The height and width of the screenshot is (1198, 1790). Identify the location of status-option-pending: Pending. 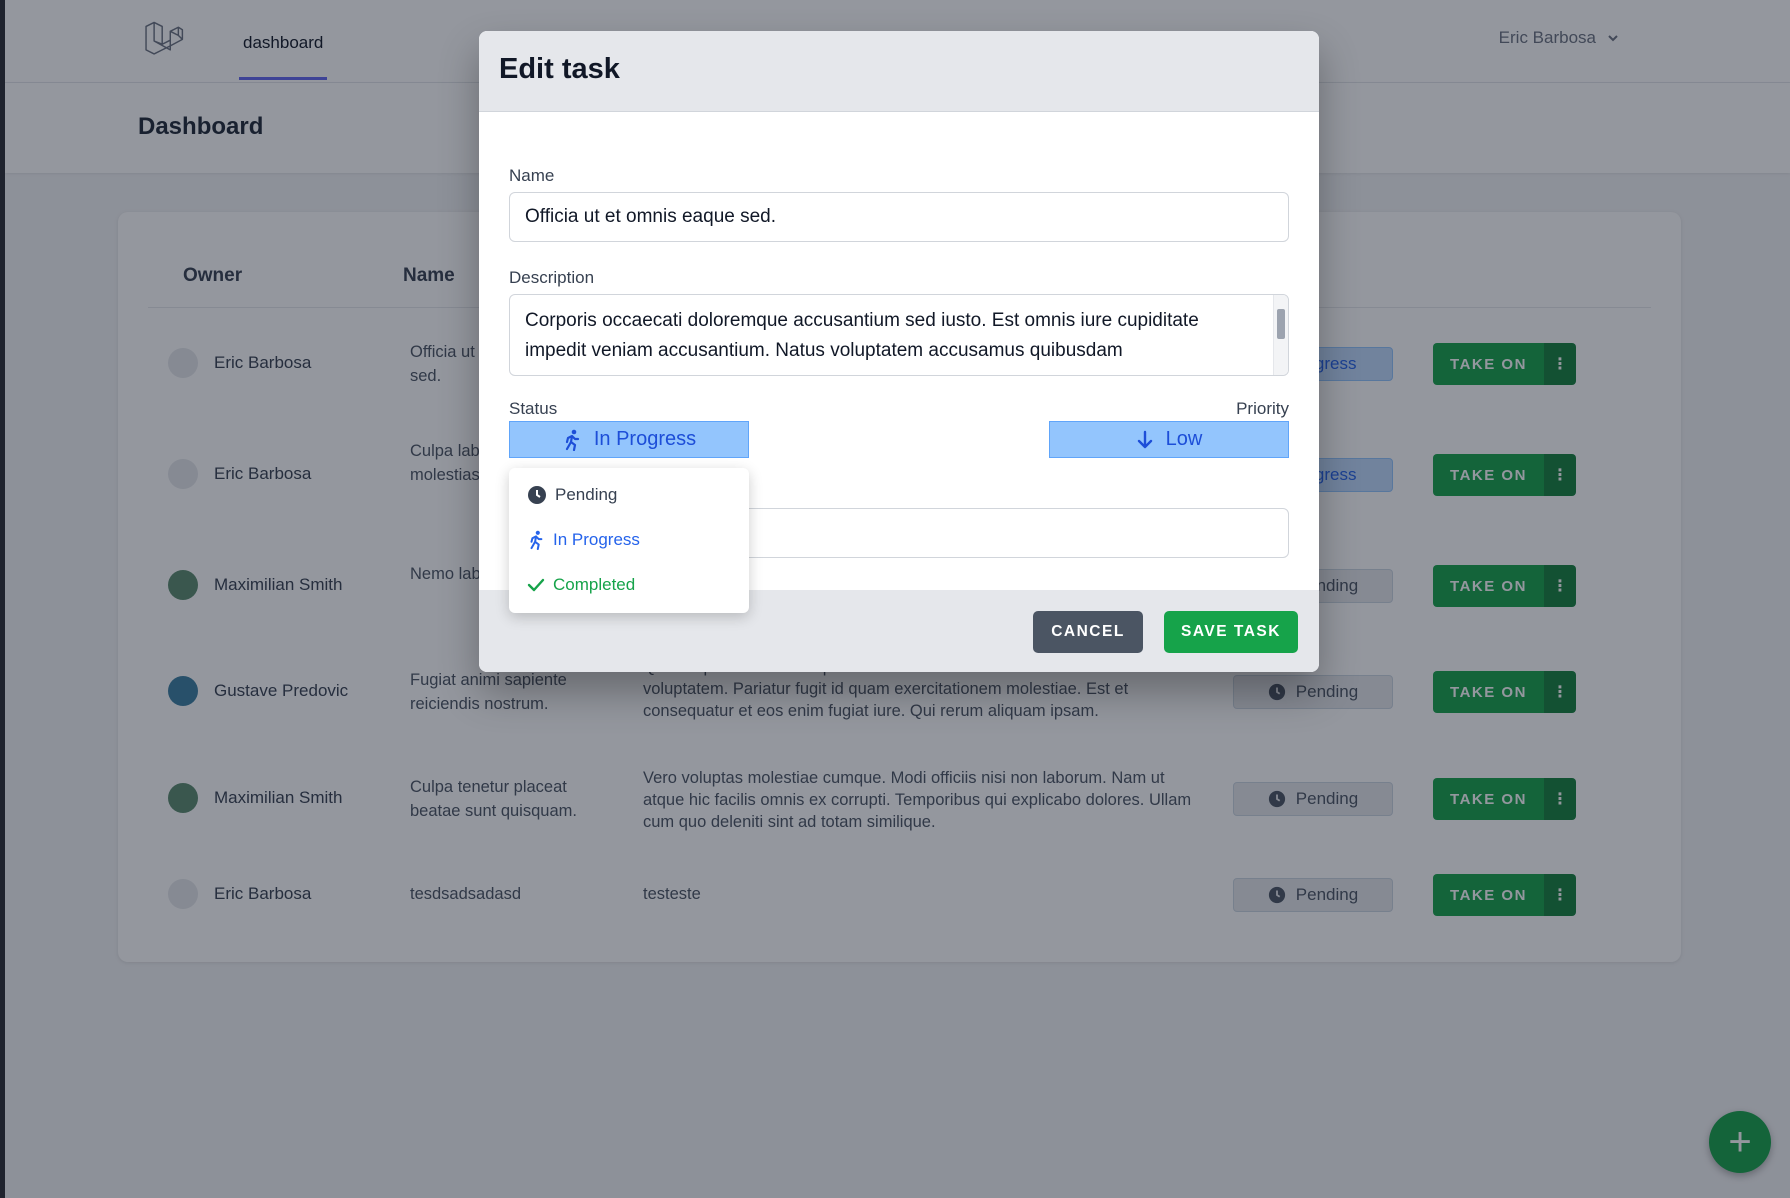
(572, 495).